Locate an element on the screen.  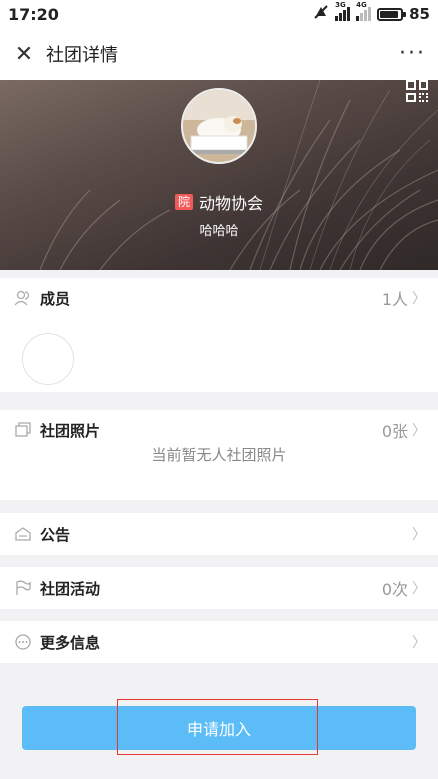
photos-empty-text: 当前暂无人社团照片 is located at coordinates (219, 455).